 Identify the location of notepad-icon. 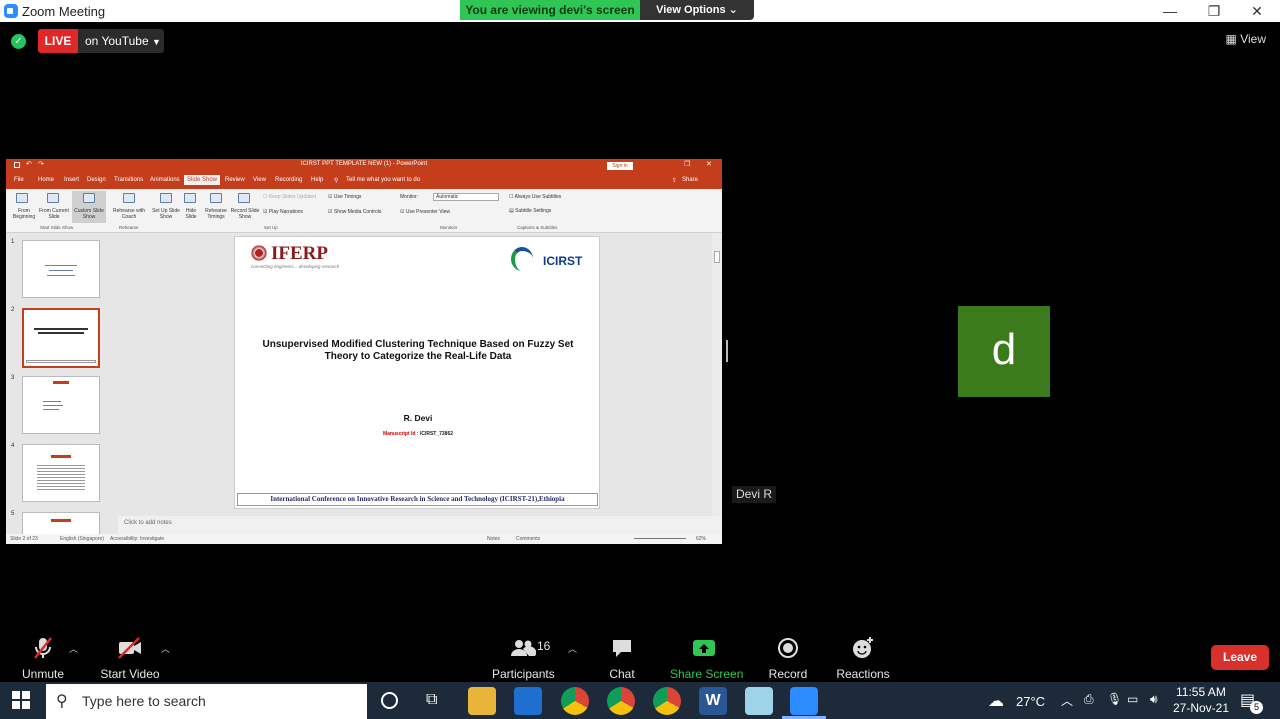
(759, 701).